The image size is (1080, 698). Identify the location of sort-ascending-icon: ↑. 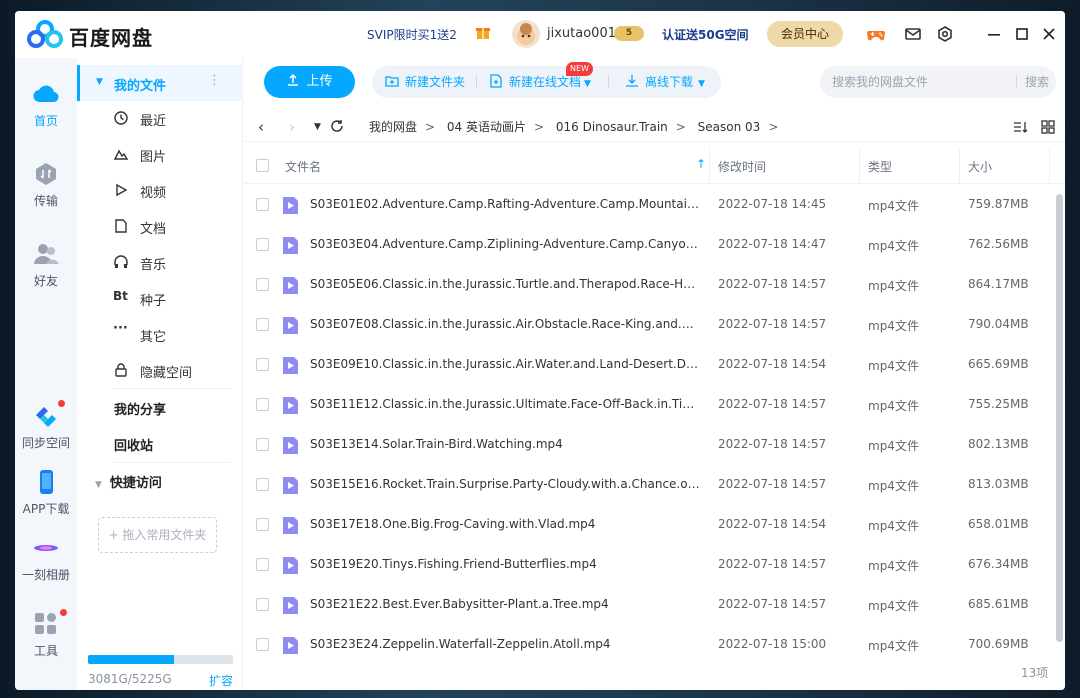
(701, 164).